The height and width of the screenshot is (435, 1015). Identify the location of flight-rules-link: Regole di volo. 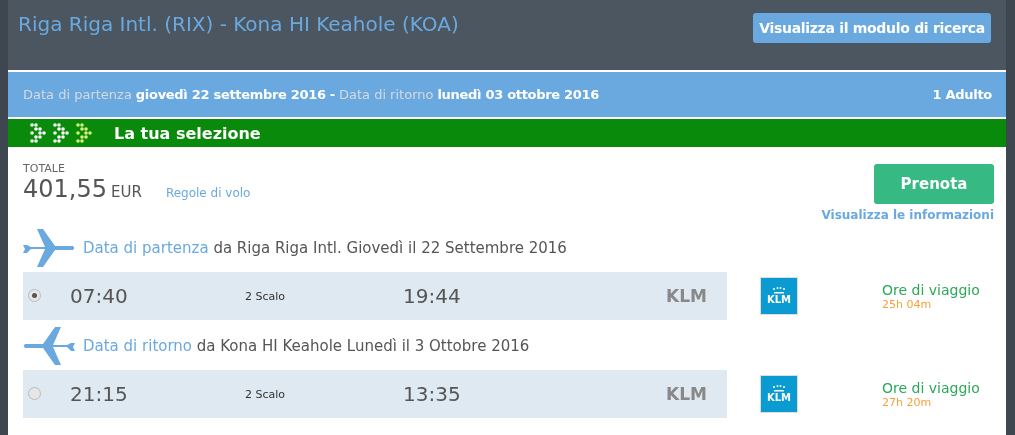
(208, 193).